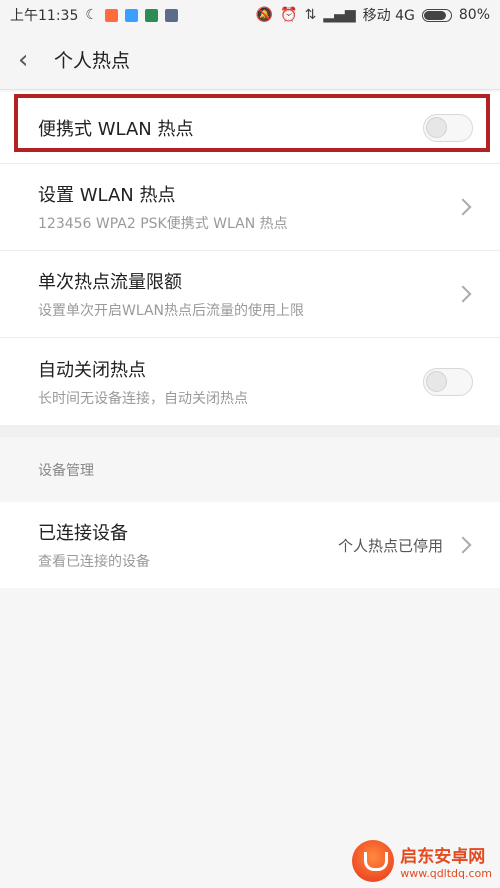 Image resolution: width=500 pixels, height=888 pixels. Describe the element at coordinates (443, 857) in the screenshot. I see `watermark-name: 启东安卓网` at that location.